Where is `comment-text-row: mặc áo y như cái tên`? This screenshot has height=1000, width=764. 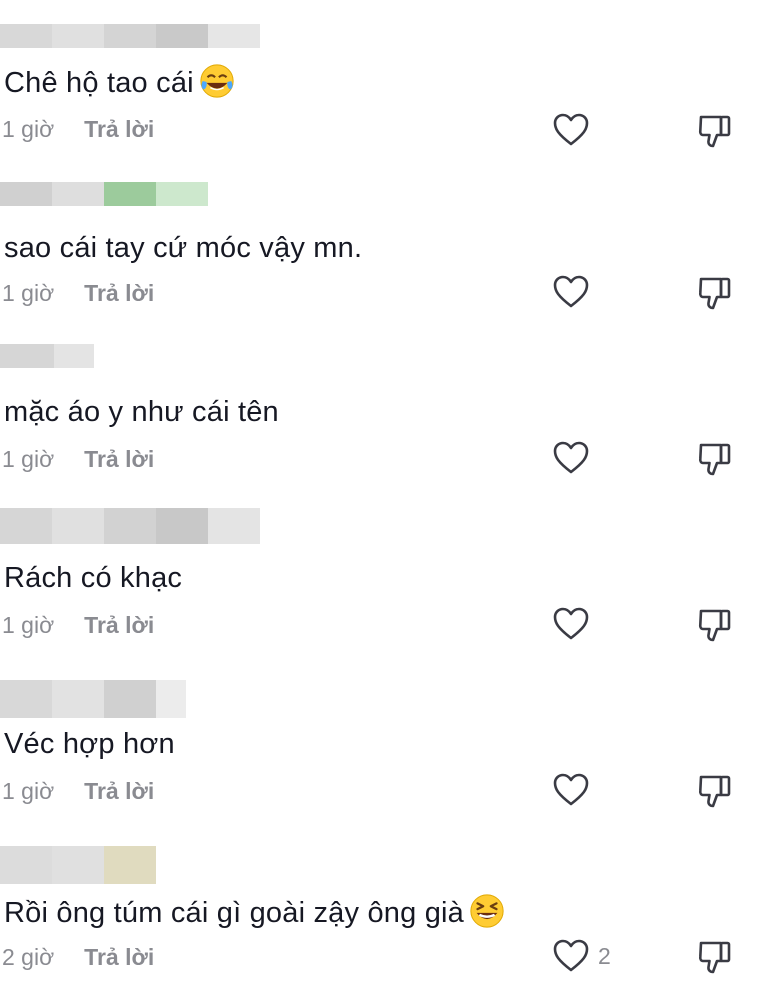 comment-text-row: mặc áo y như cái tên is located at coordinates (141, 412).